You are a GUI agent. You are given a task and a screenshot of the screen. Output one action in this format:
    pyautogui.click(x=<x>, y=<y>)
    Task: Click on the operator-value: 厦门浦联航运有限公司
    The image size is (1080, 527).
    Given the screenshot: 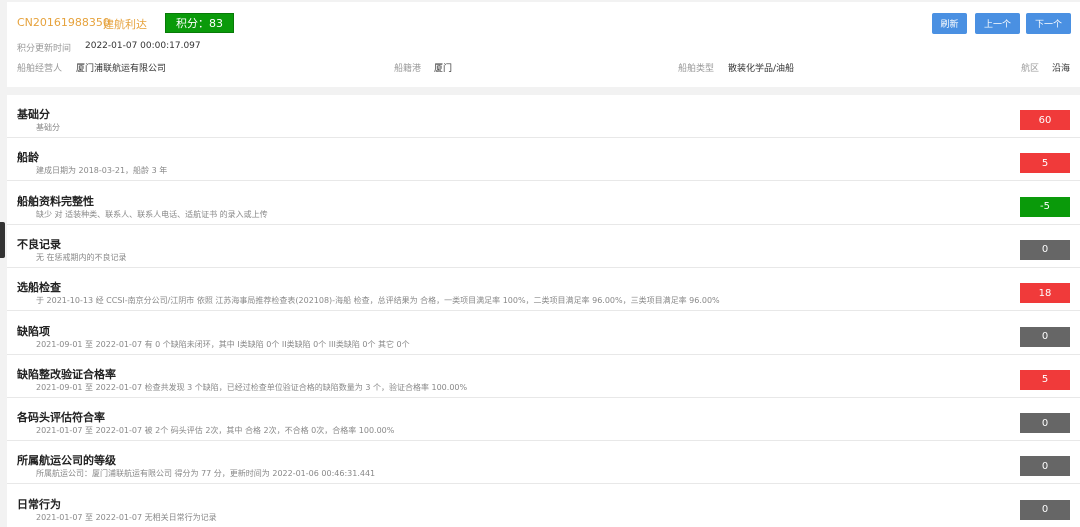 What is the action you would take?
    pyautogui.click(x=121, y=69)
    